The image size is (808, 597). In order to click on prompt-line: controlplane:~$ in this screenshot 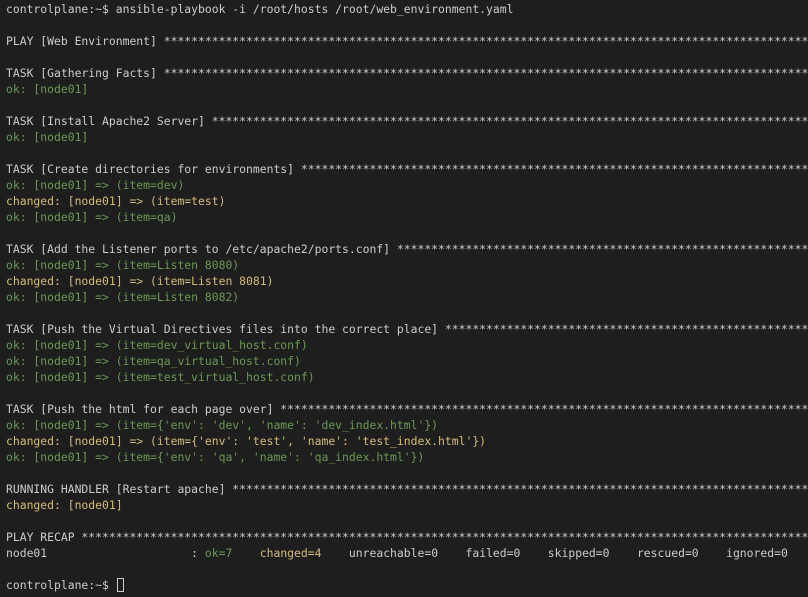, I will do `click(407, 585)`.